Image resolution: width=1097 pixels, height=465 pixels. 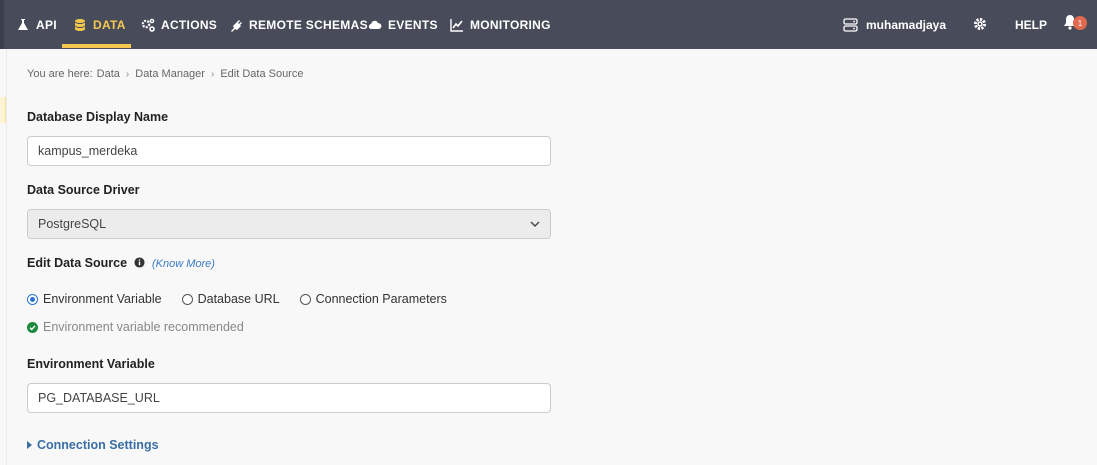 What do you see at coordinates (510, 24) in the screenshot?
I see `nav-item-monitoring-label: MONITORING` at bounding box center [510, 24].